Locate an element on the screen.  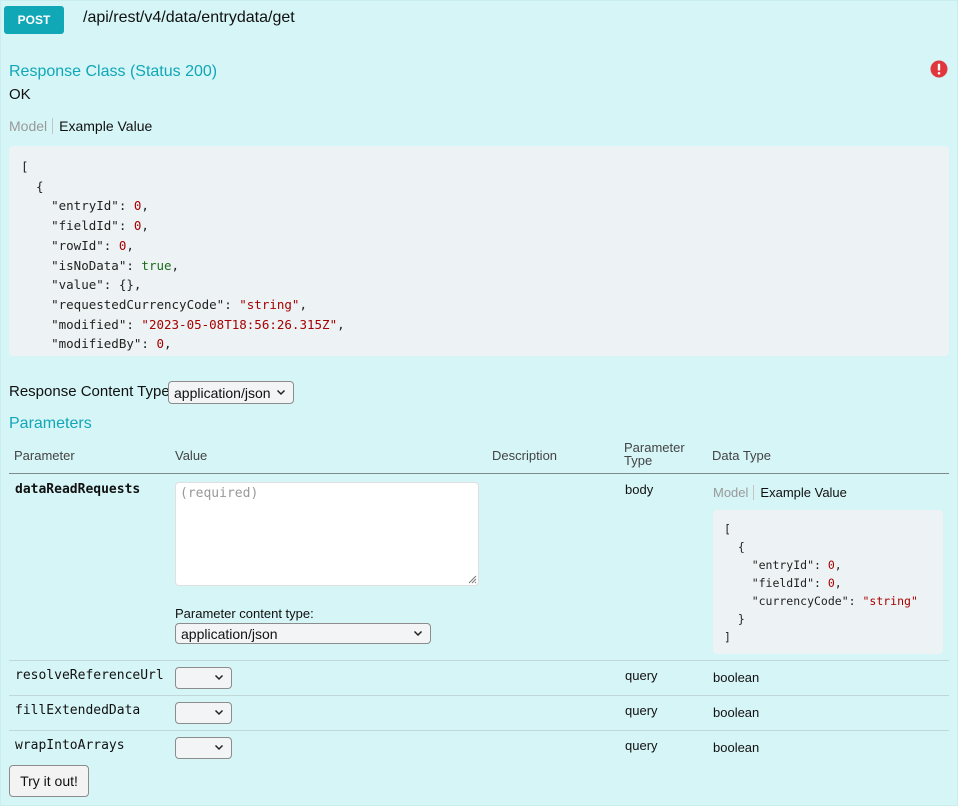
code-token: "rowId": is located at coordinates (70, 245).